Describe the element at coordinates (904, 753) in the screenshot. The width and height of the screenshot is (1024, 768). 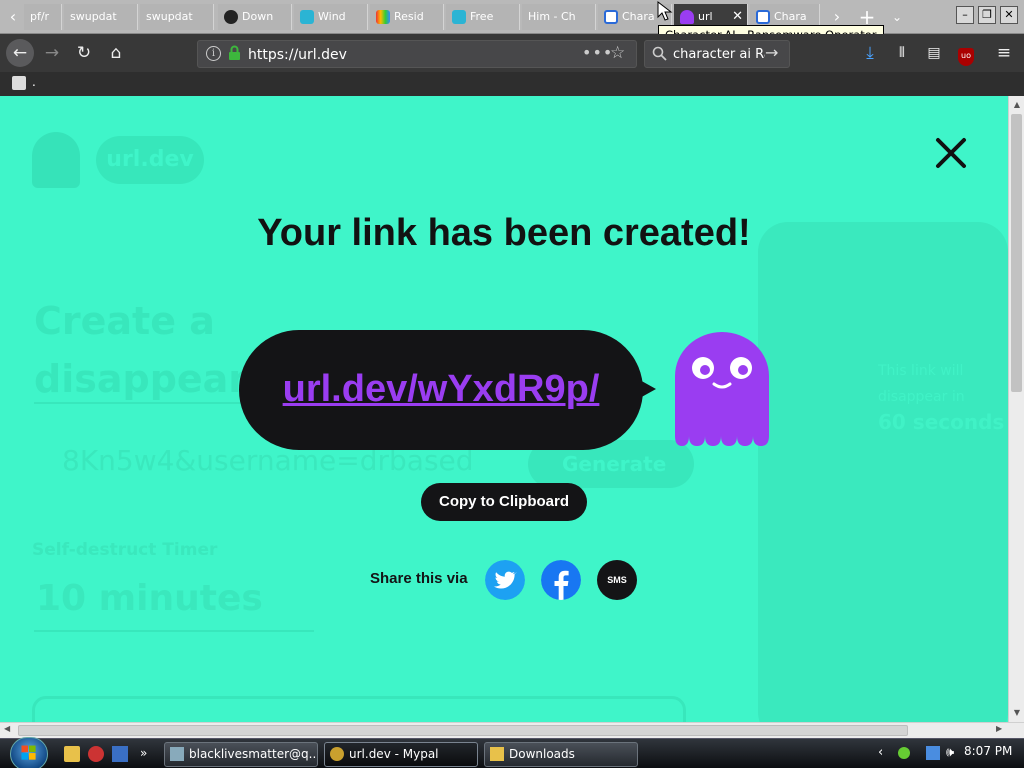
I see `tray-app-icon` at that location.